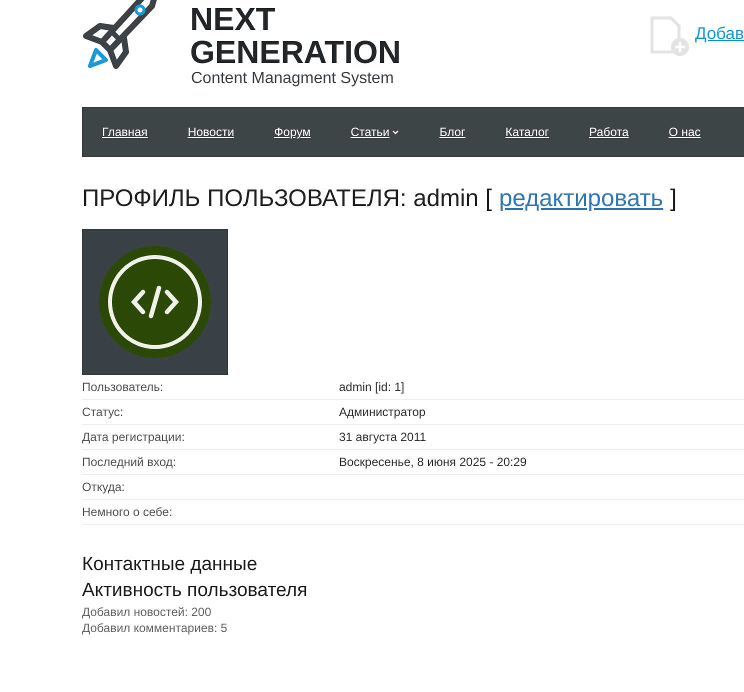  What do you see at coordinates (371, 387) in the screenshot?
I see `field-value: admin [id: 1]` at bounding box center [371, 387].